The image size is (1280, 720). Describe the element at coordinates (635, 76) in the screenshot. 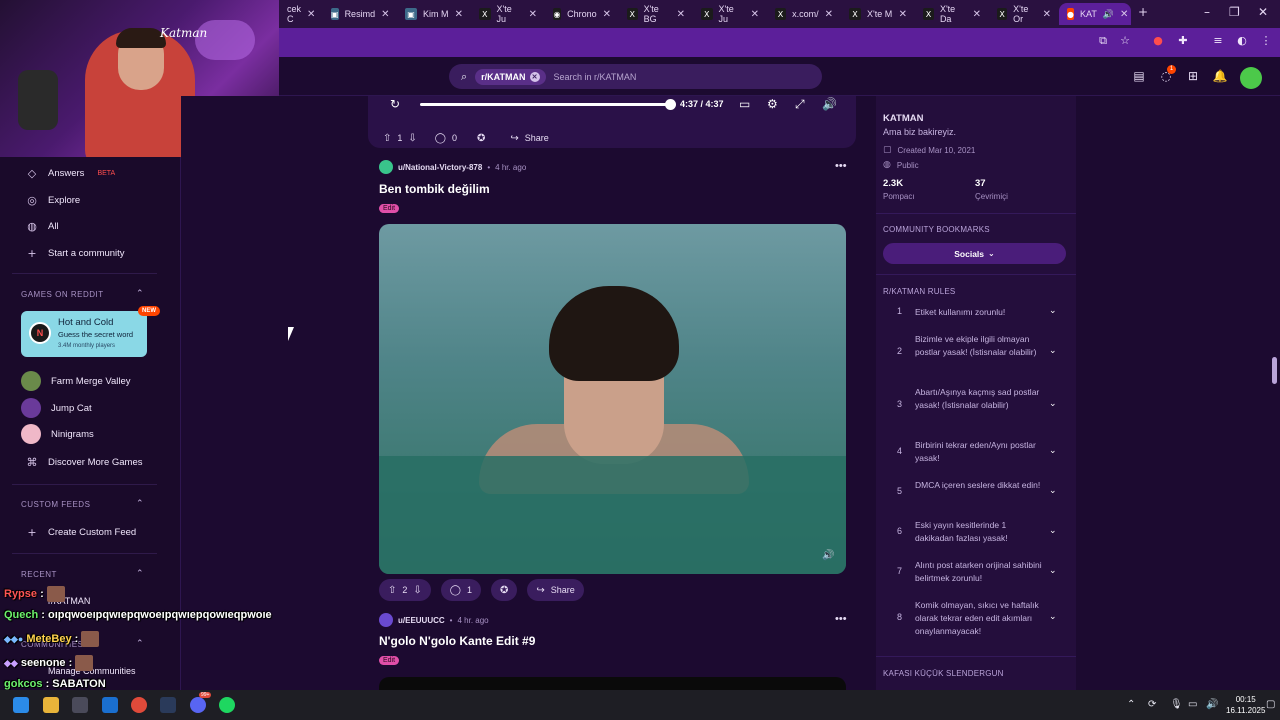

I see `search-input: ⌕ r/KATMAN ✕ Search in r/KATMAN` at that location.